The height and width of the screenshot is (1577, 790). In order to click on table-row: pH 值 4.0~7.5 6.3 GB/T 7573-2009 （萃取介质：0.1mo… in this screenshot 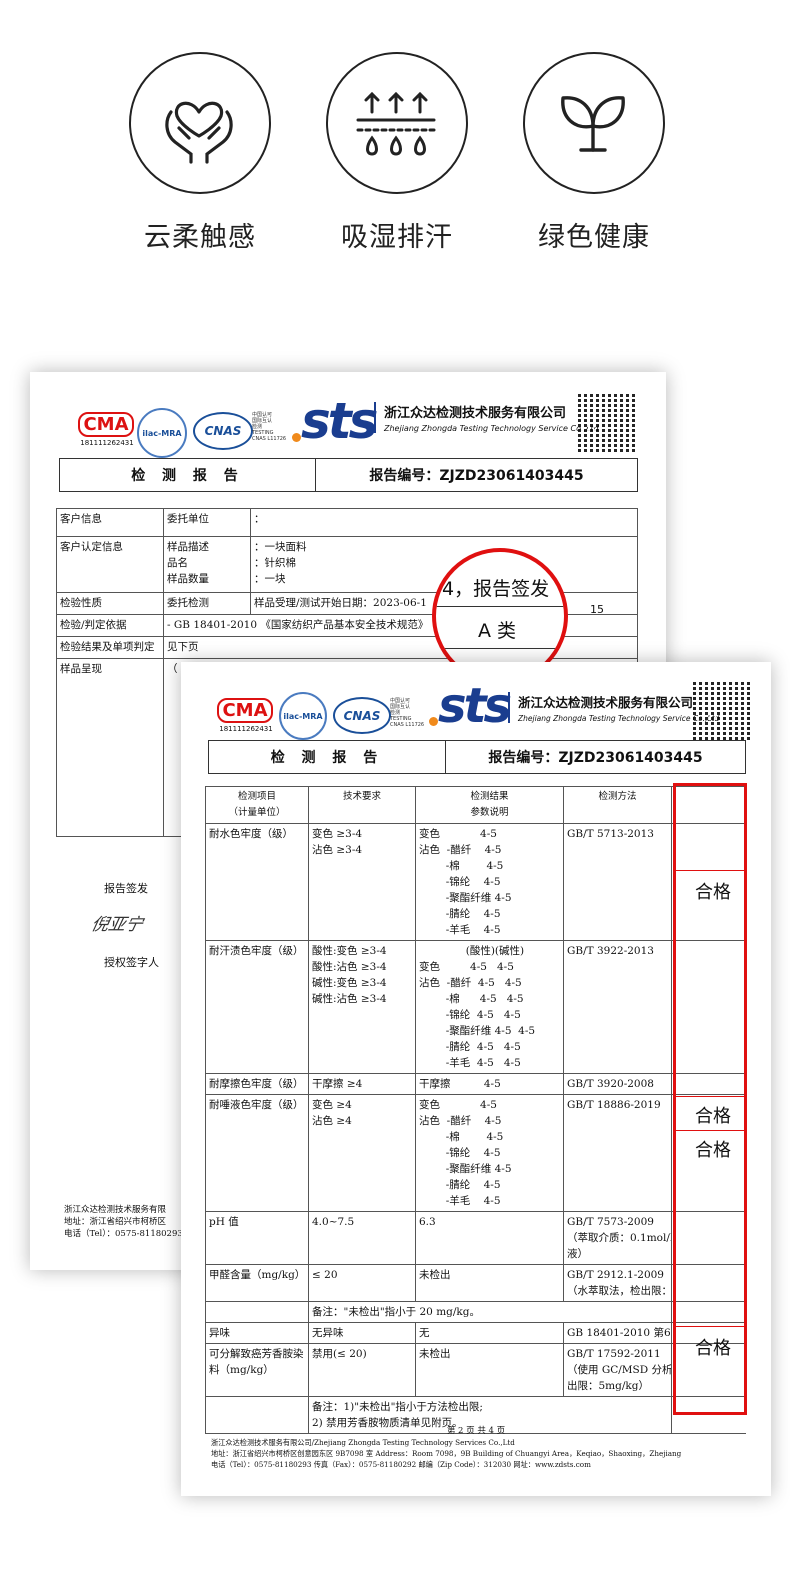, I will do `click(475, 1238)`.